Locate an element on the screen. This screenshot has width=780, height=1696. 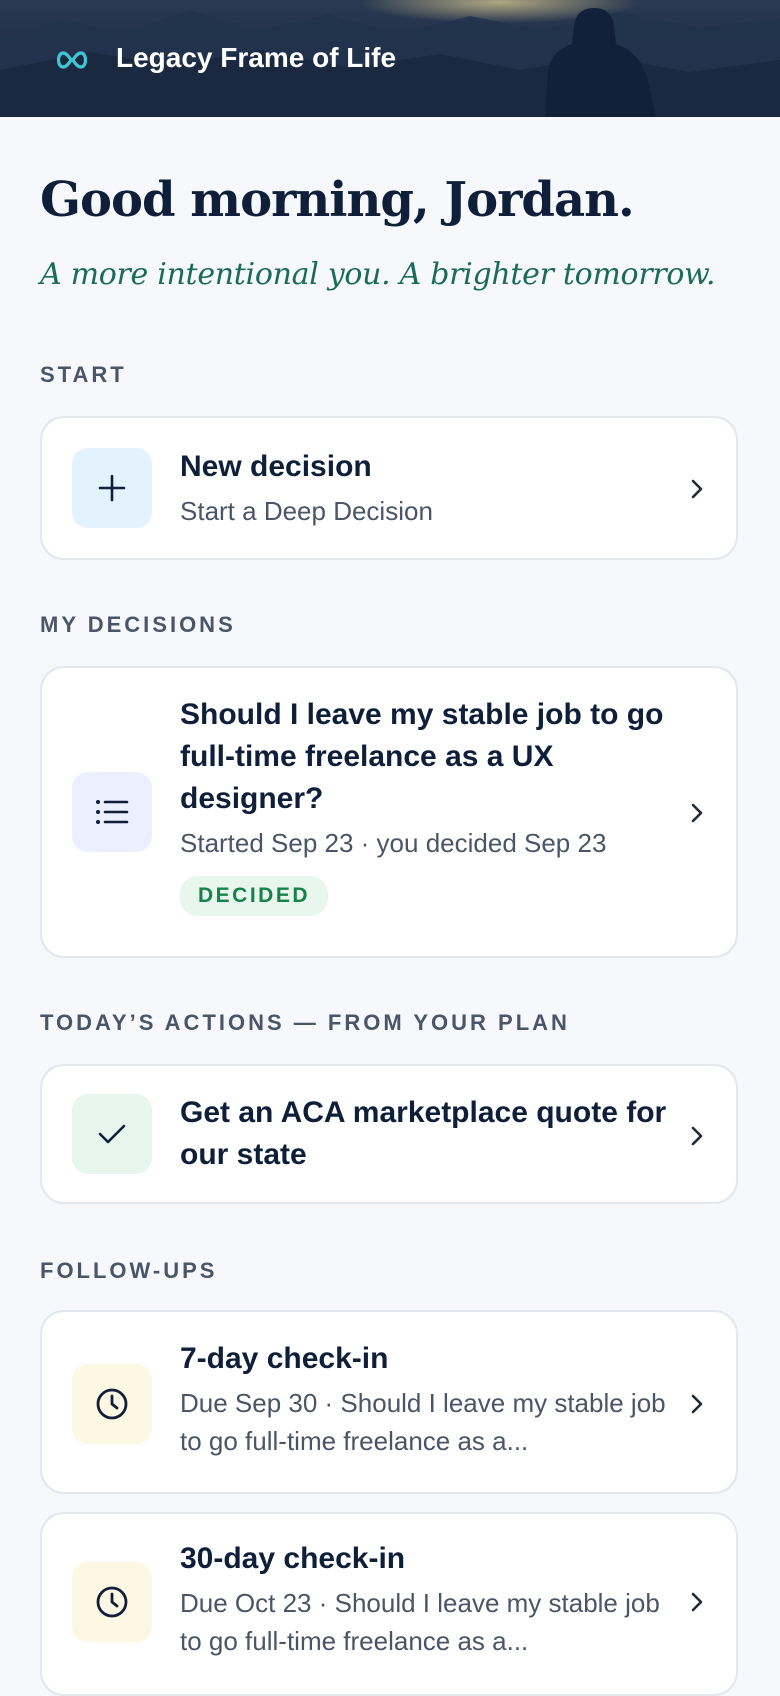
list-icon is located at coordinates (112, 812).